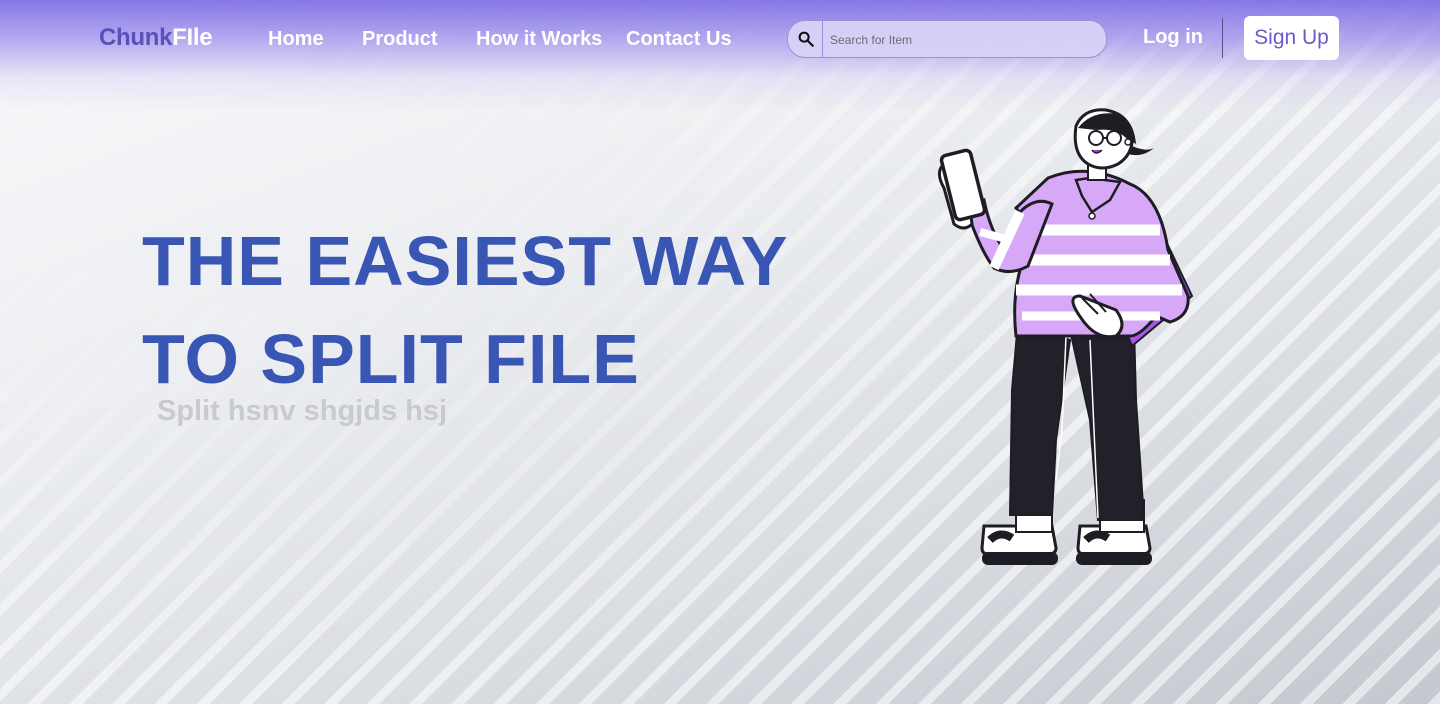 Image resolution: width=1440 pixels, height=704 pixels. I want to click on login-link: Log in, so click(1173, 37).